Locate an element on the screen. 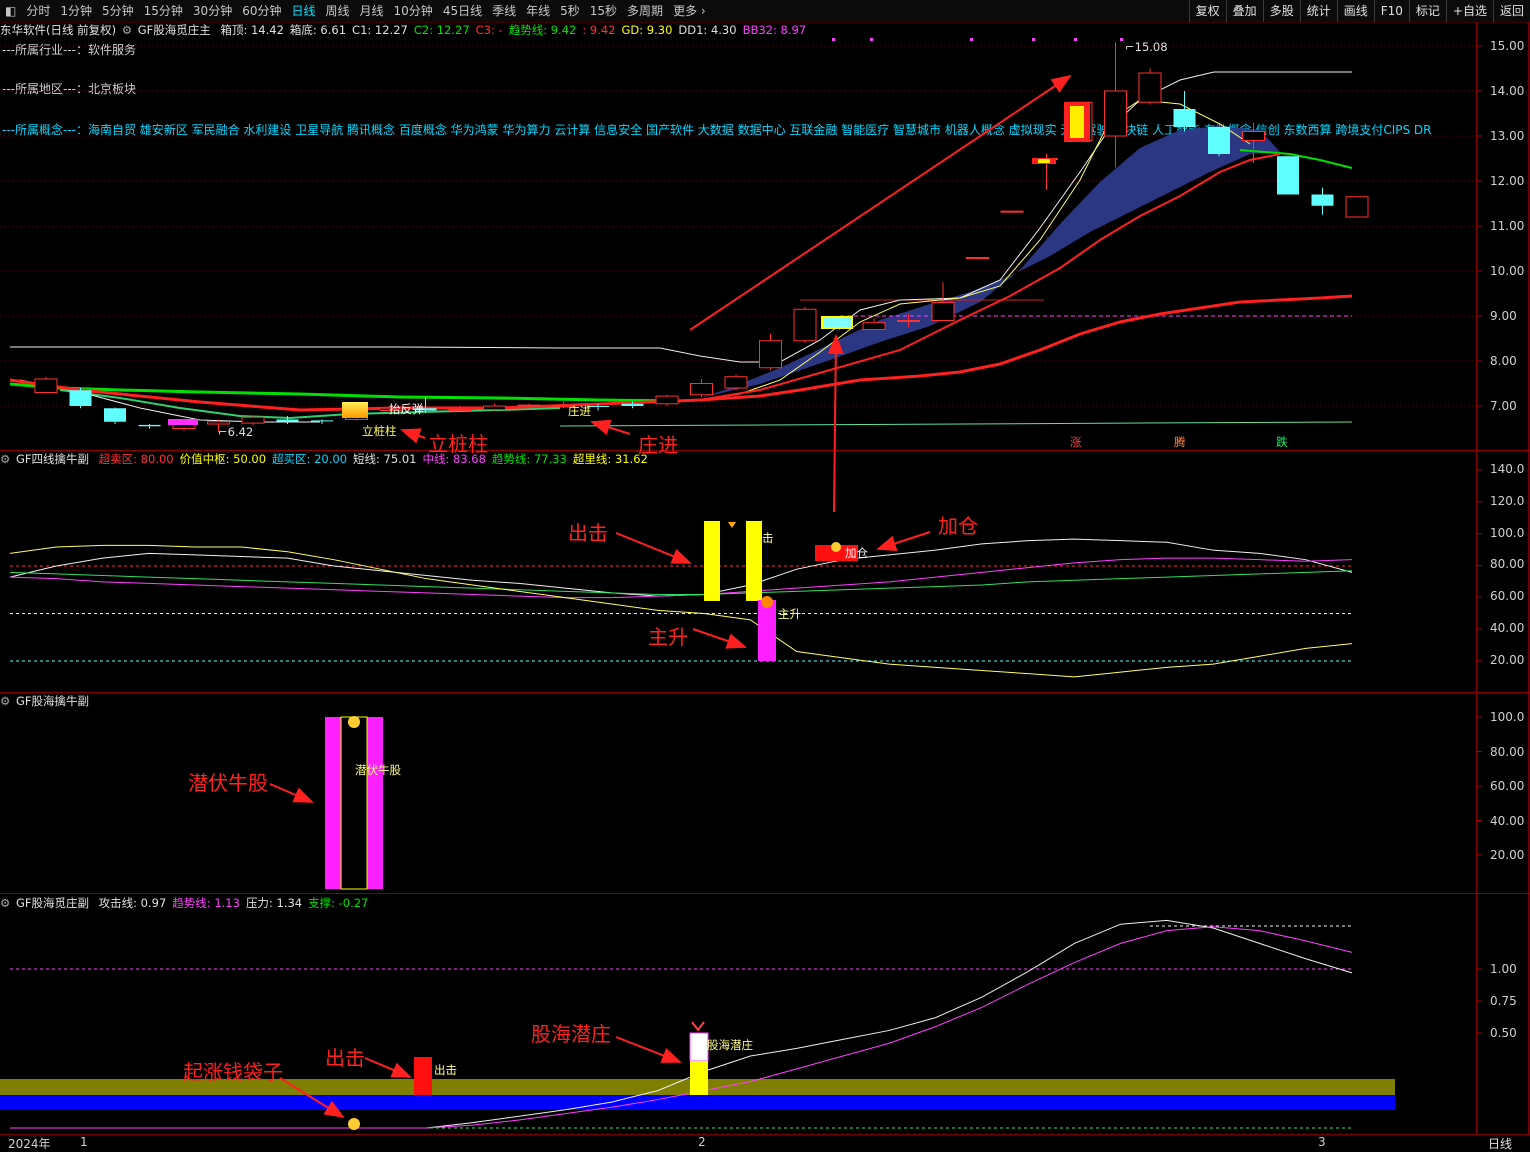  rebound-mark: 抬反弹 is located at coordinates (406, 409).